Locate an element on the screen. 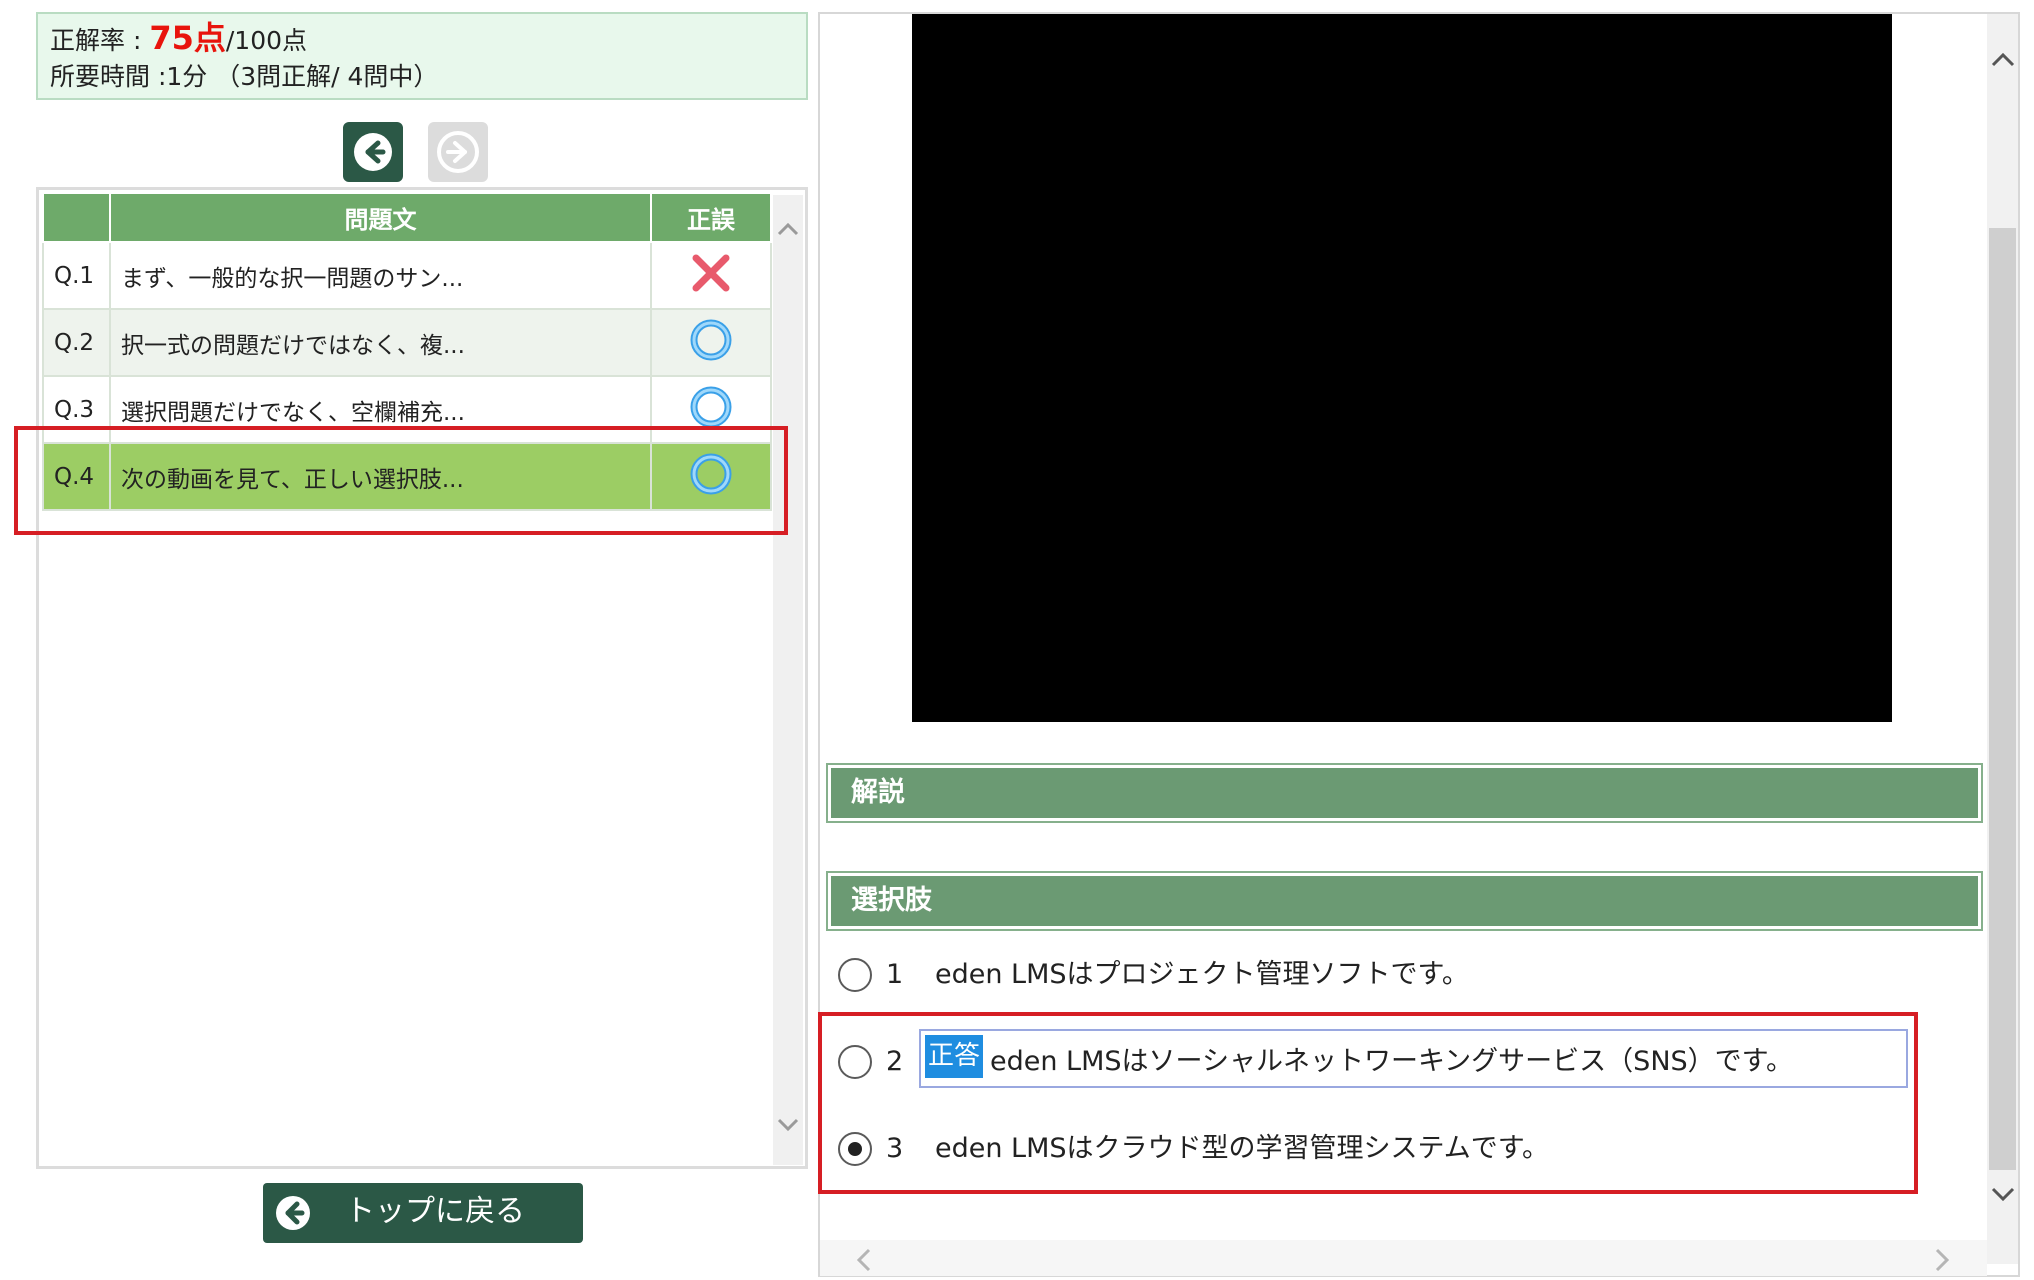 The width and height of the screenshot is (2034, 1280). score-value: 75点 is located at coordinates (187, 38).